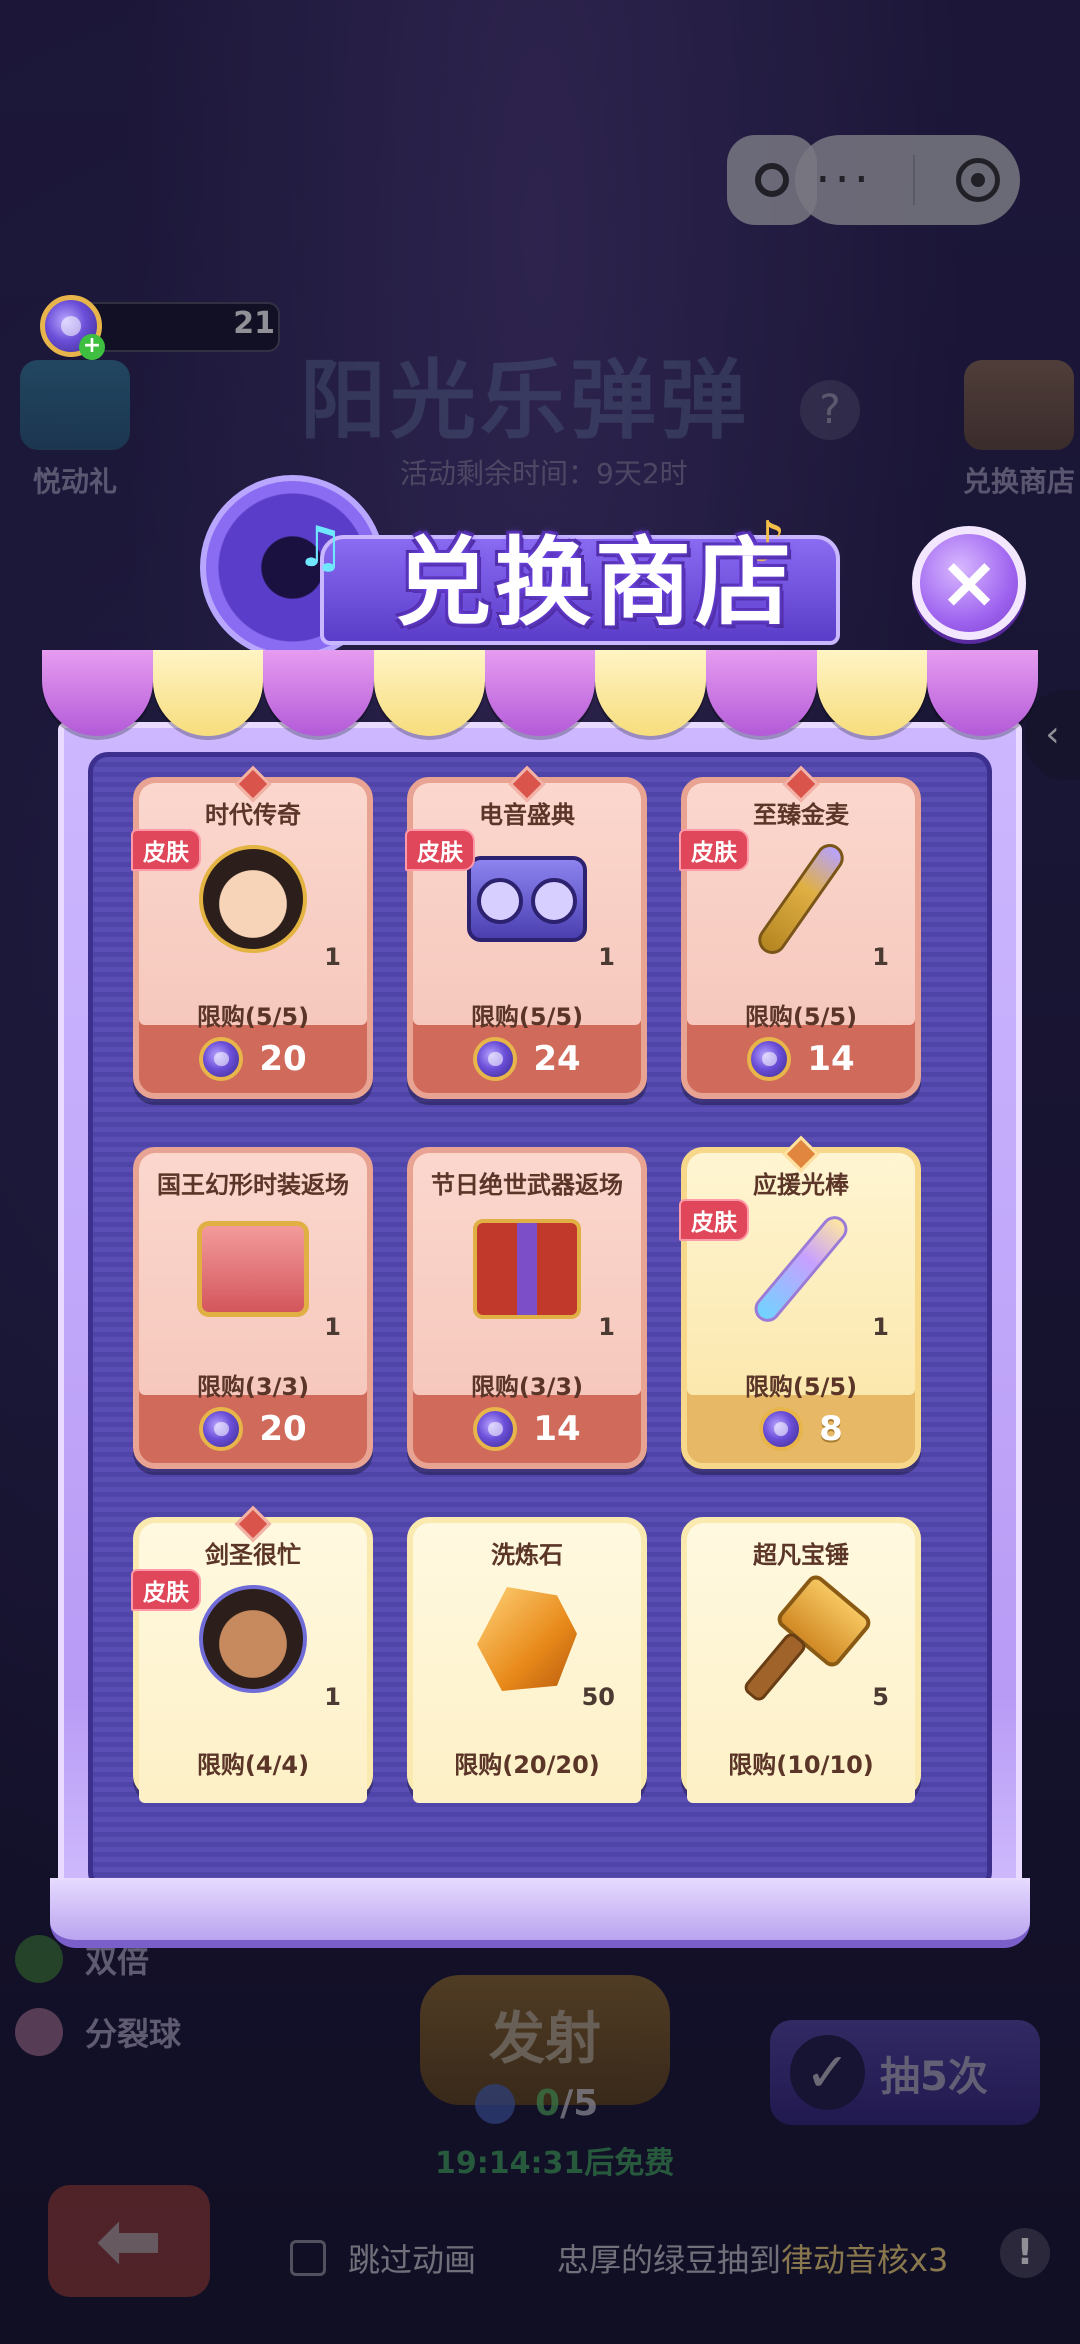 The height and width of the screenshot is (2344, 1080). Describe the element at coordinates (801, 815) in the screenshot. I see `item-name: 至臻金麦` at that location.